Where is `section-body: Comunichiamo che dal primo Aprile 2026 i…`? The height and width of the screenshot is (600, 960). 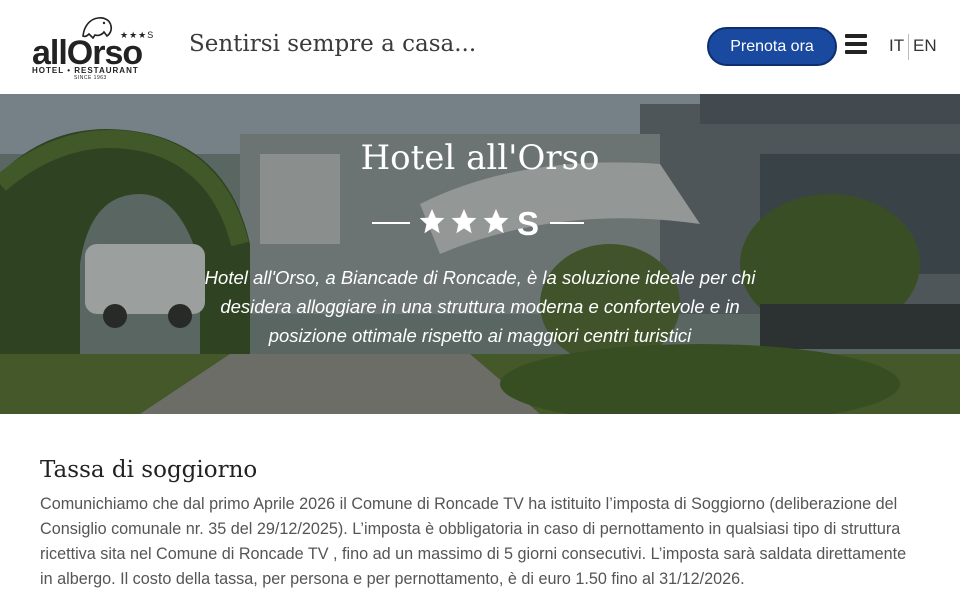
section-body: Comunichiamo che dal primo Aprile 2026 i… is located at coordinates (473, 541).